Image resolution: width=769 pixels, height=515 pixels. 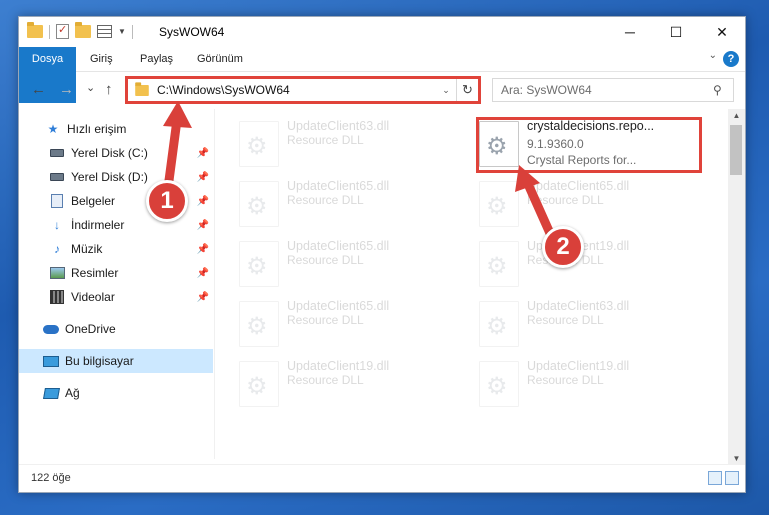 I want to click on scroll-down-icon: ▼, so click(x=736, y=458).